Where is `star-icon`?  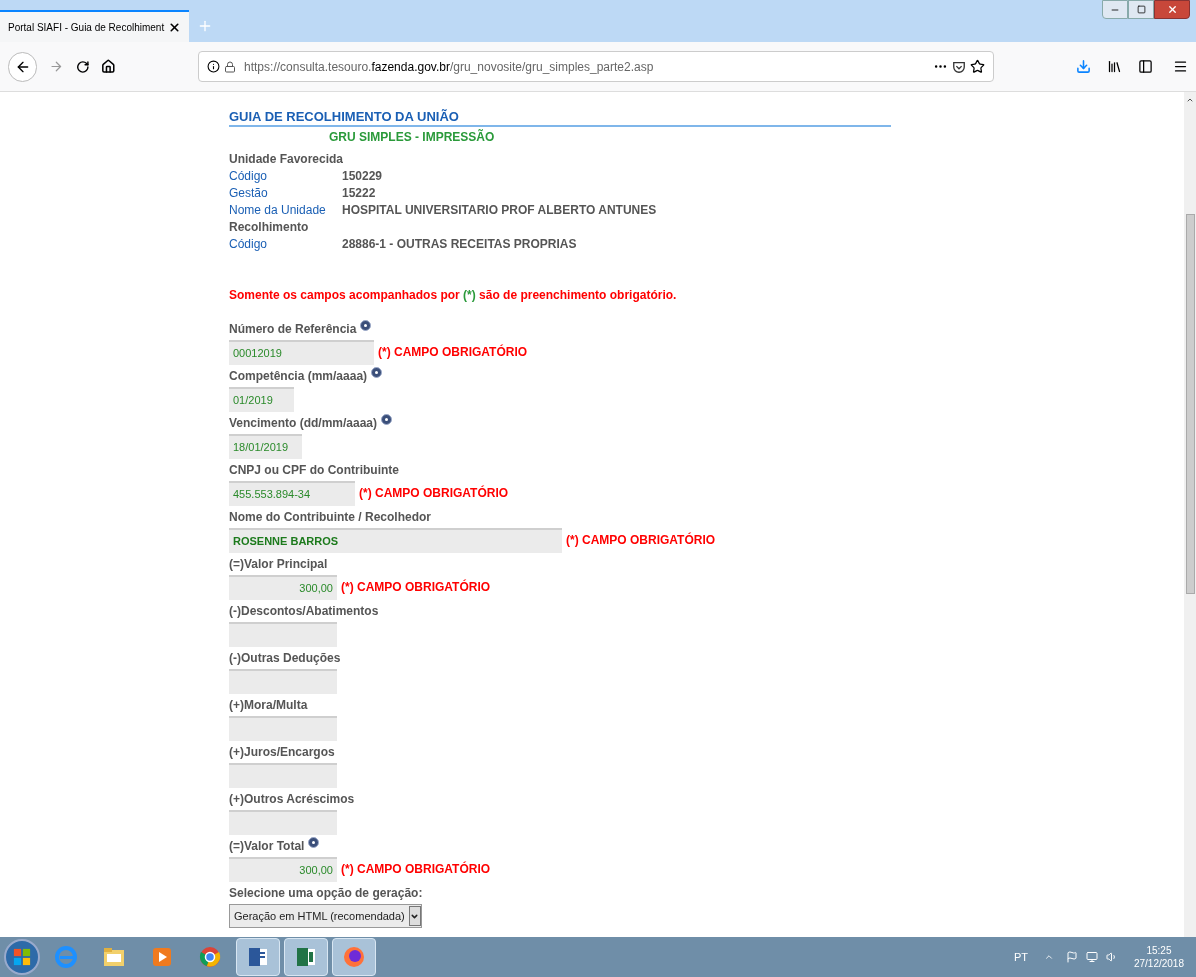 star-icon is located at coordinates (977, 66).